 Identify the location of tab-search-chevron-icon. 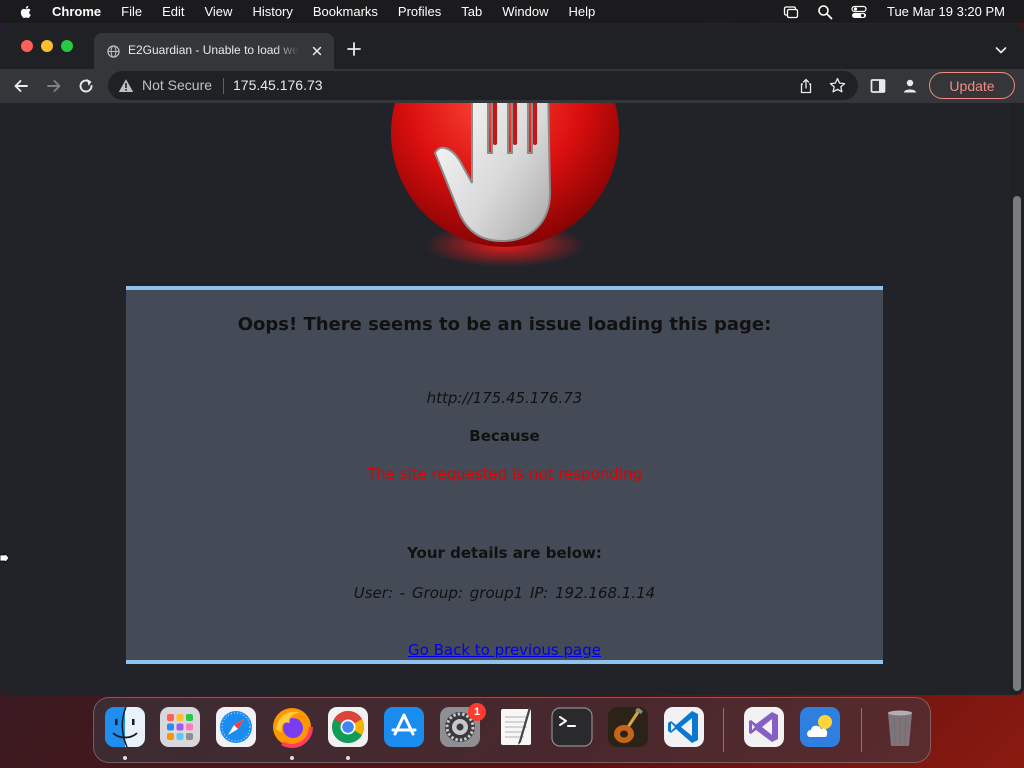
(1001, 50).